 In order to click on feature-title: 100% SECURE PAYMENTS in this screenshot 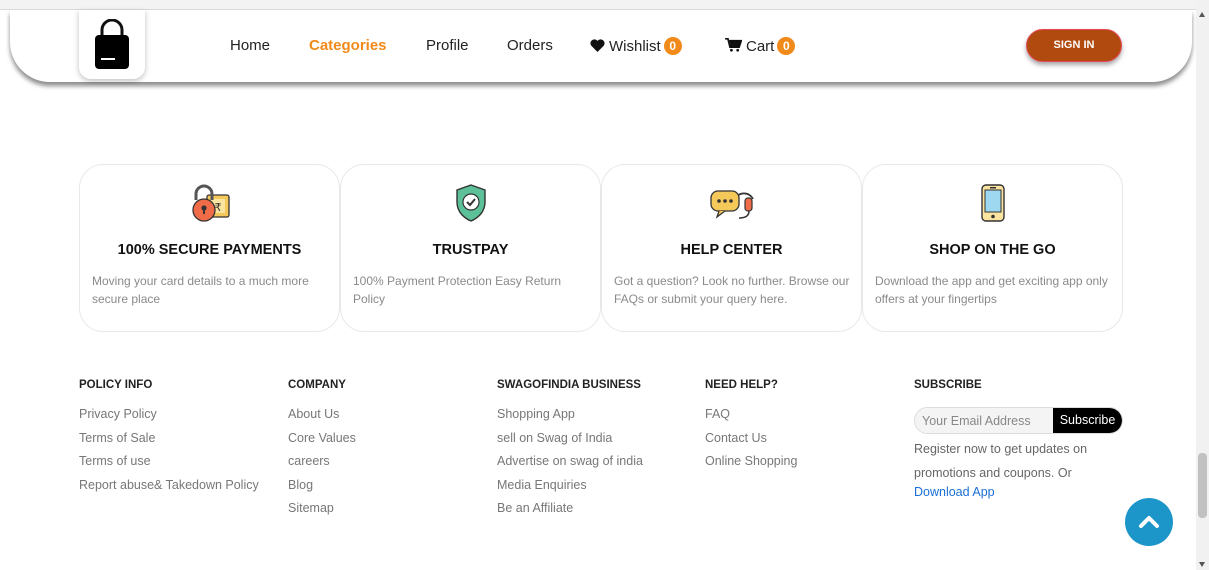, I will do `click(209, 250)`.